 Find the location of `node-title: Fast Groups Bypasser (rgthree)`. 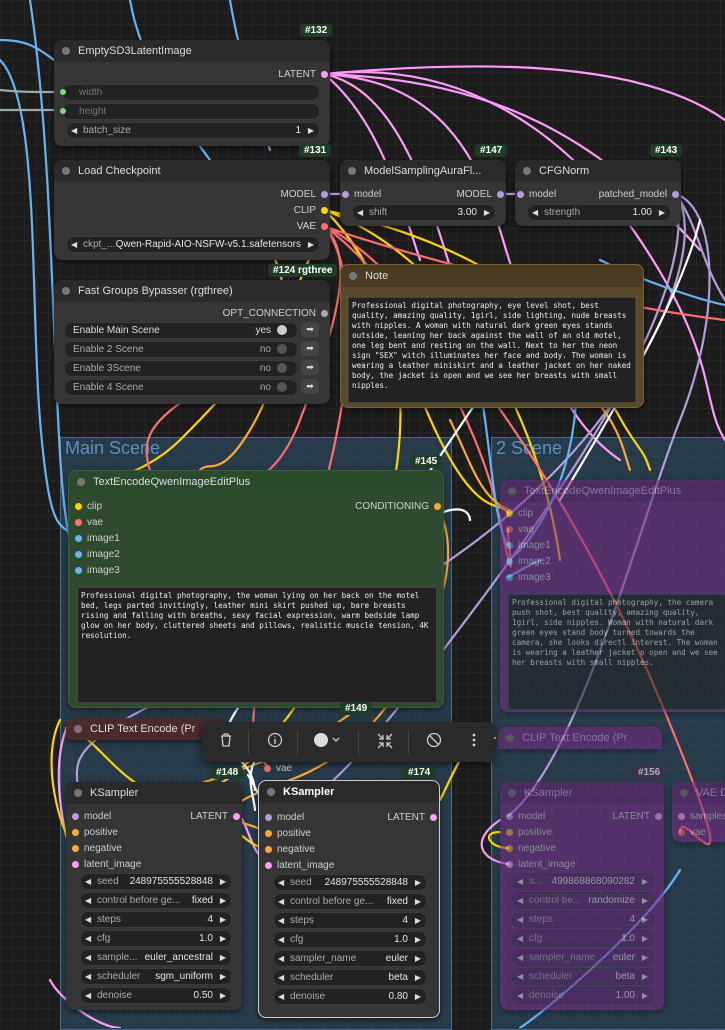

node-title: Fast Groups Bypasser (rgthree) is located at coordinates (192, 291).